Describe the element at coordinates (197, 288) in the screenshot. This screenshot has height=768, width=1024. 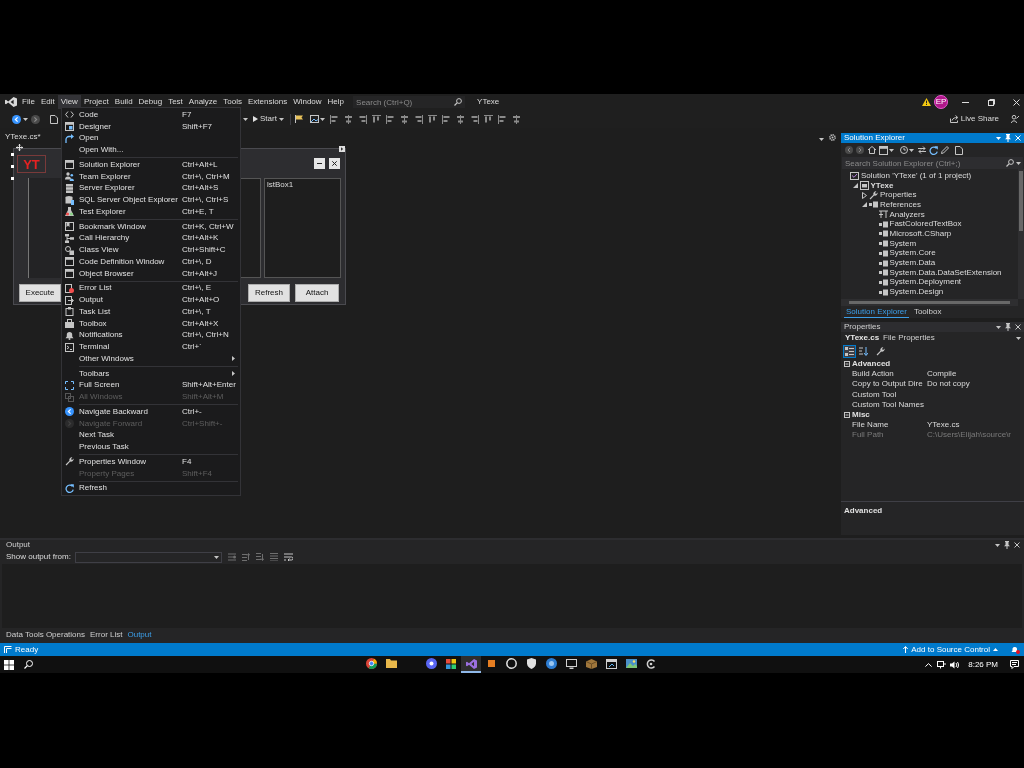
I see `shortcut-text: Ctrl+\, E` at that location.